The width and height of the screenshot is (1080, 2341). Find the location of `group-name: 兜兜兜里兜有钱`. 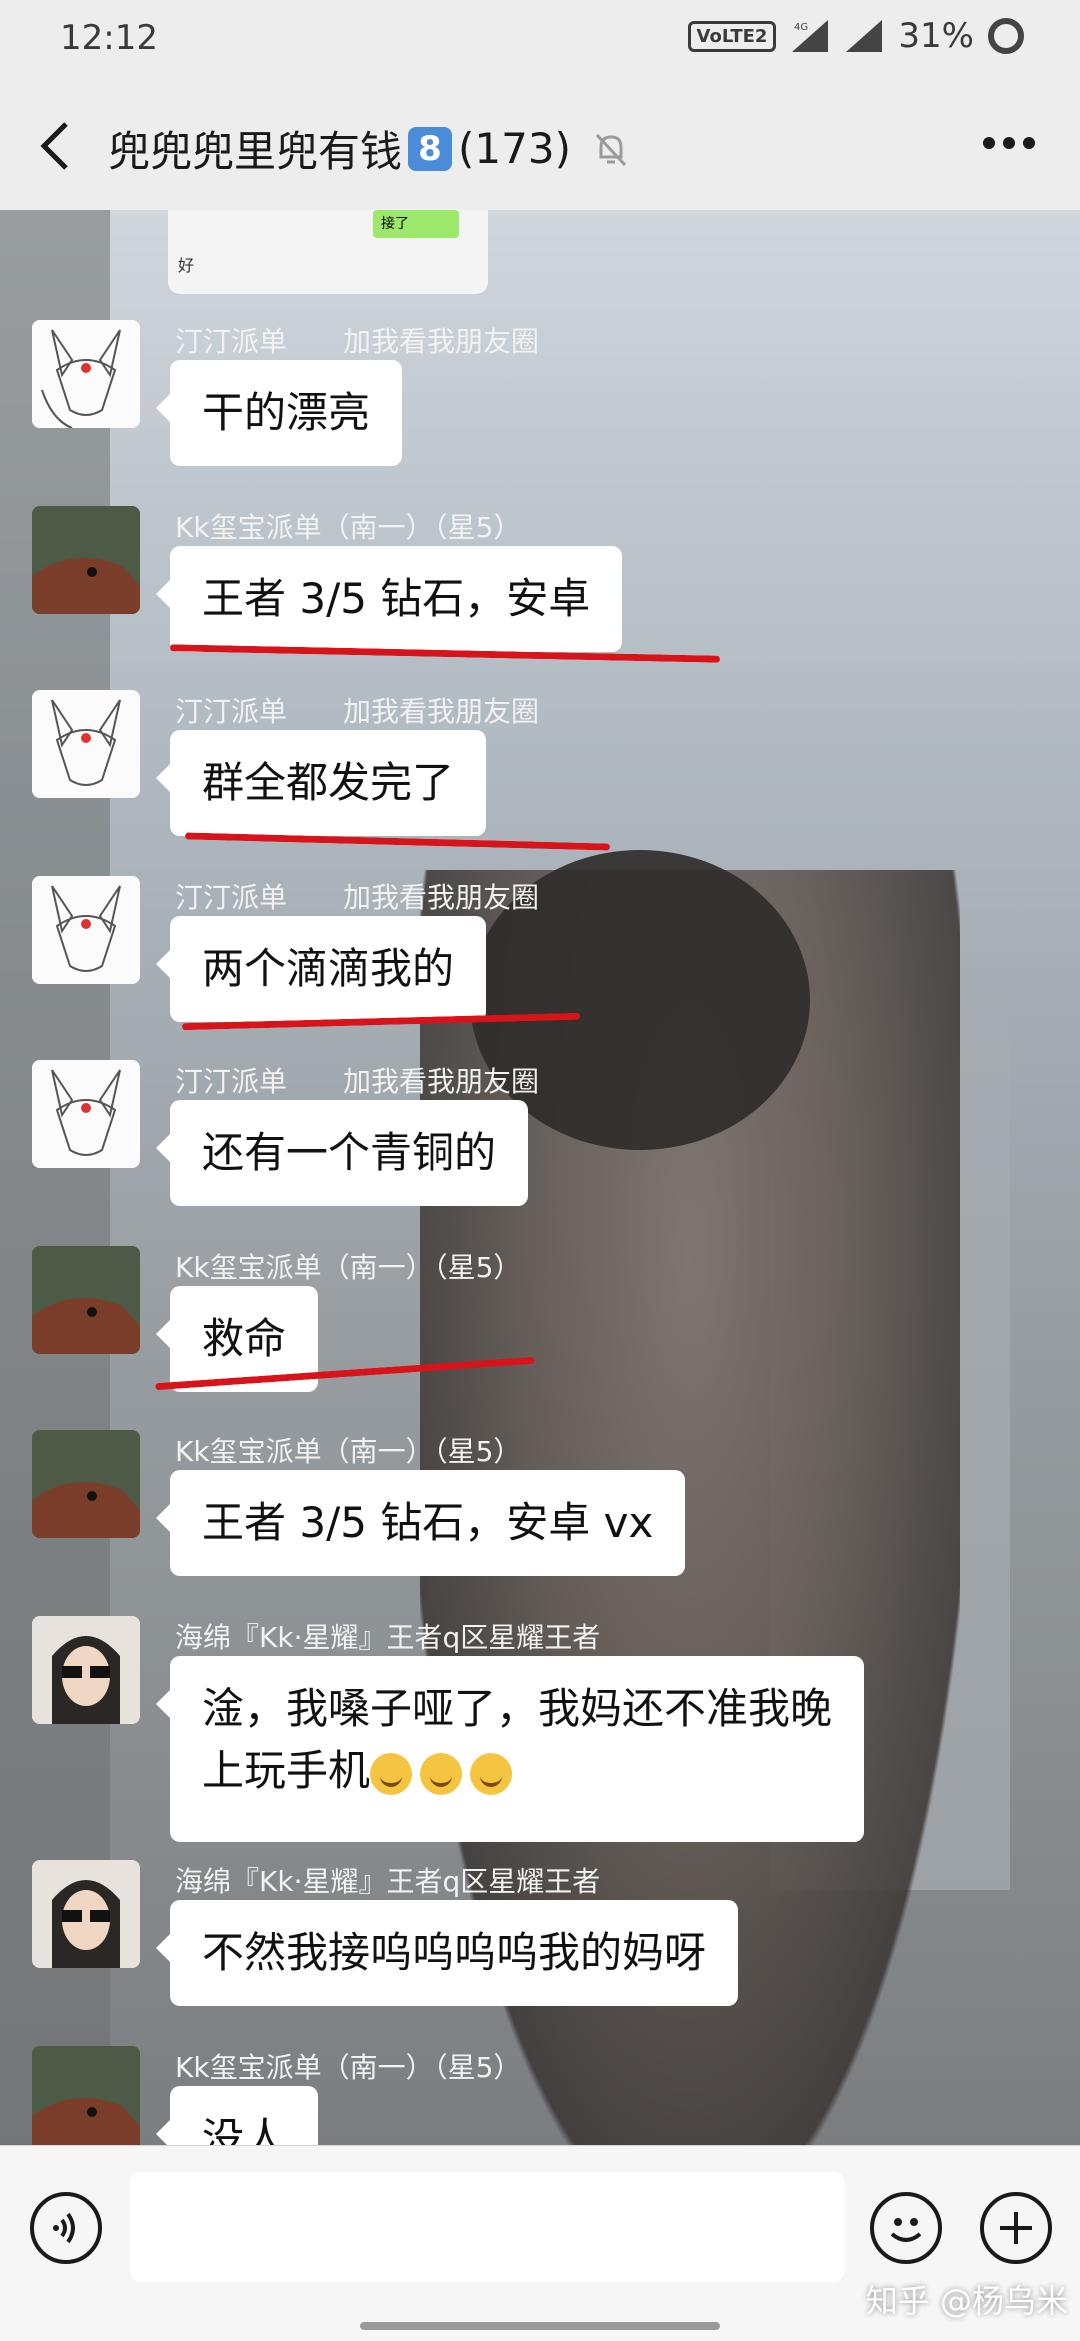

group-name: 兜兜兜里兜有钱 is located at coordinates (255, 151).